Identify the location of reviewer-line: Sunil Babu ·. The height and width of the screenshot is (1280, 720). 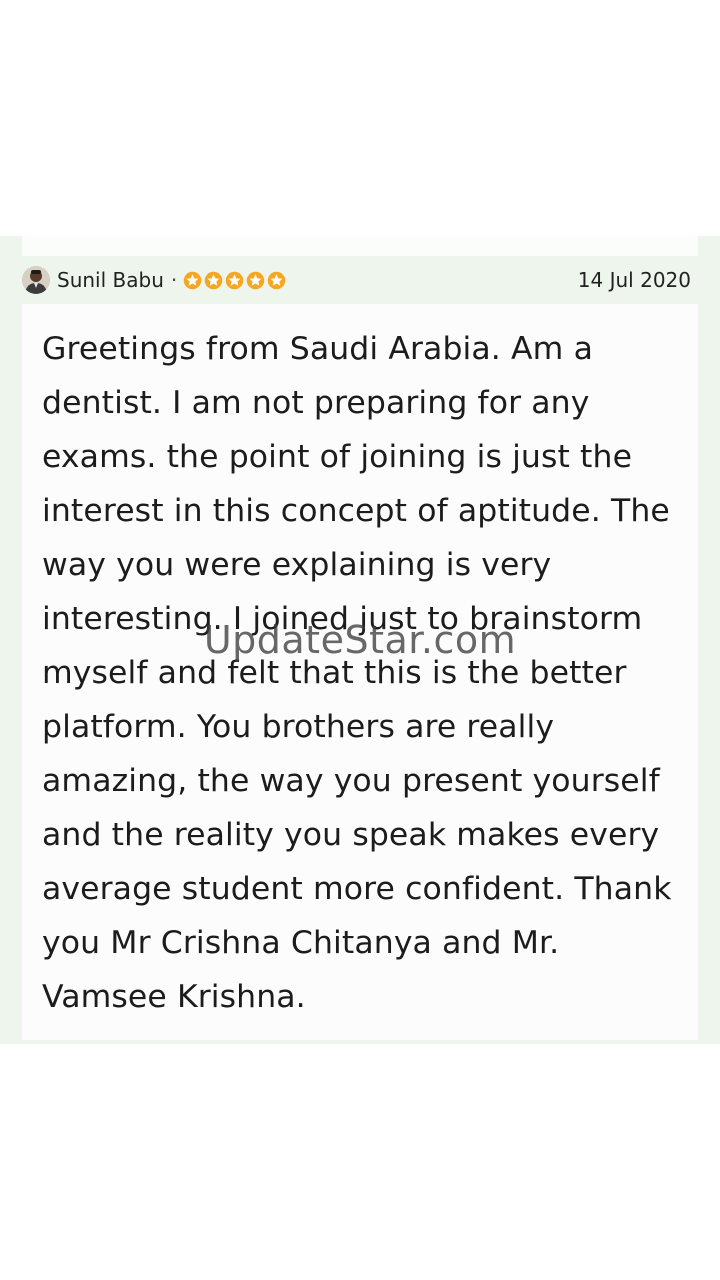
(171, 280).